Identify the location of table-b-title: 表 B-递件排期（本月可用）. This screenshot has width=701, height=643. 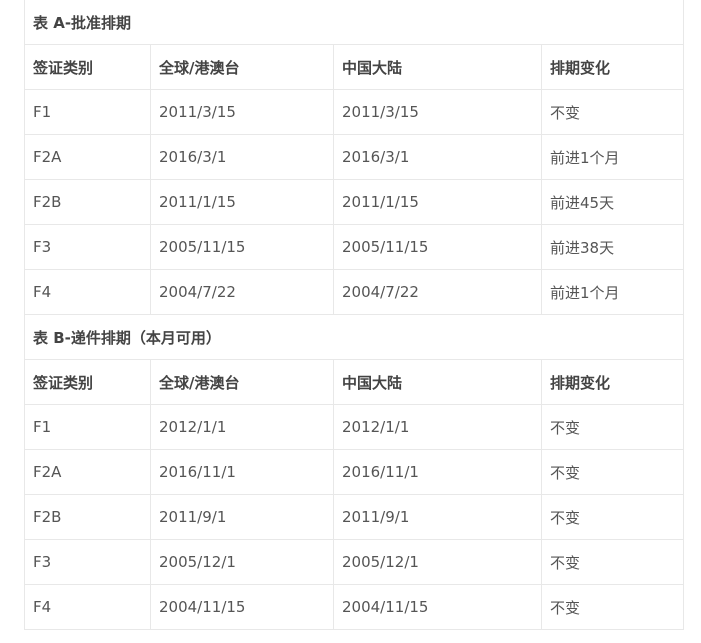
(354, 337).